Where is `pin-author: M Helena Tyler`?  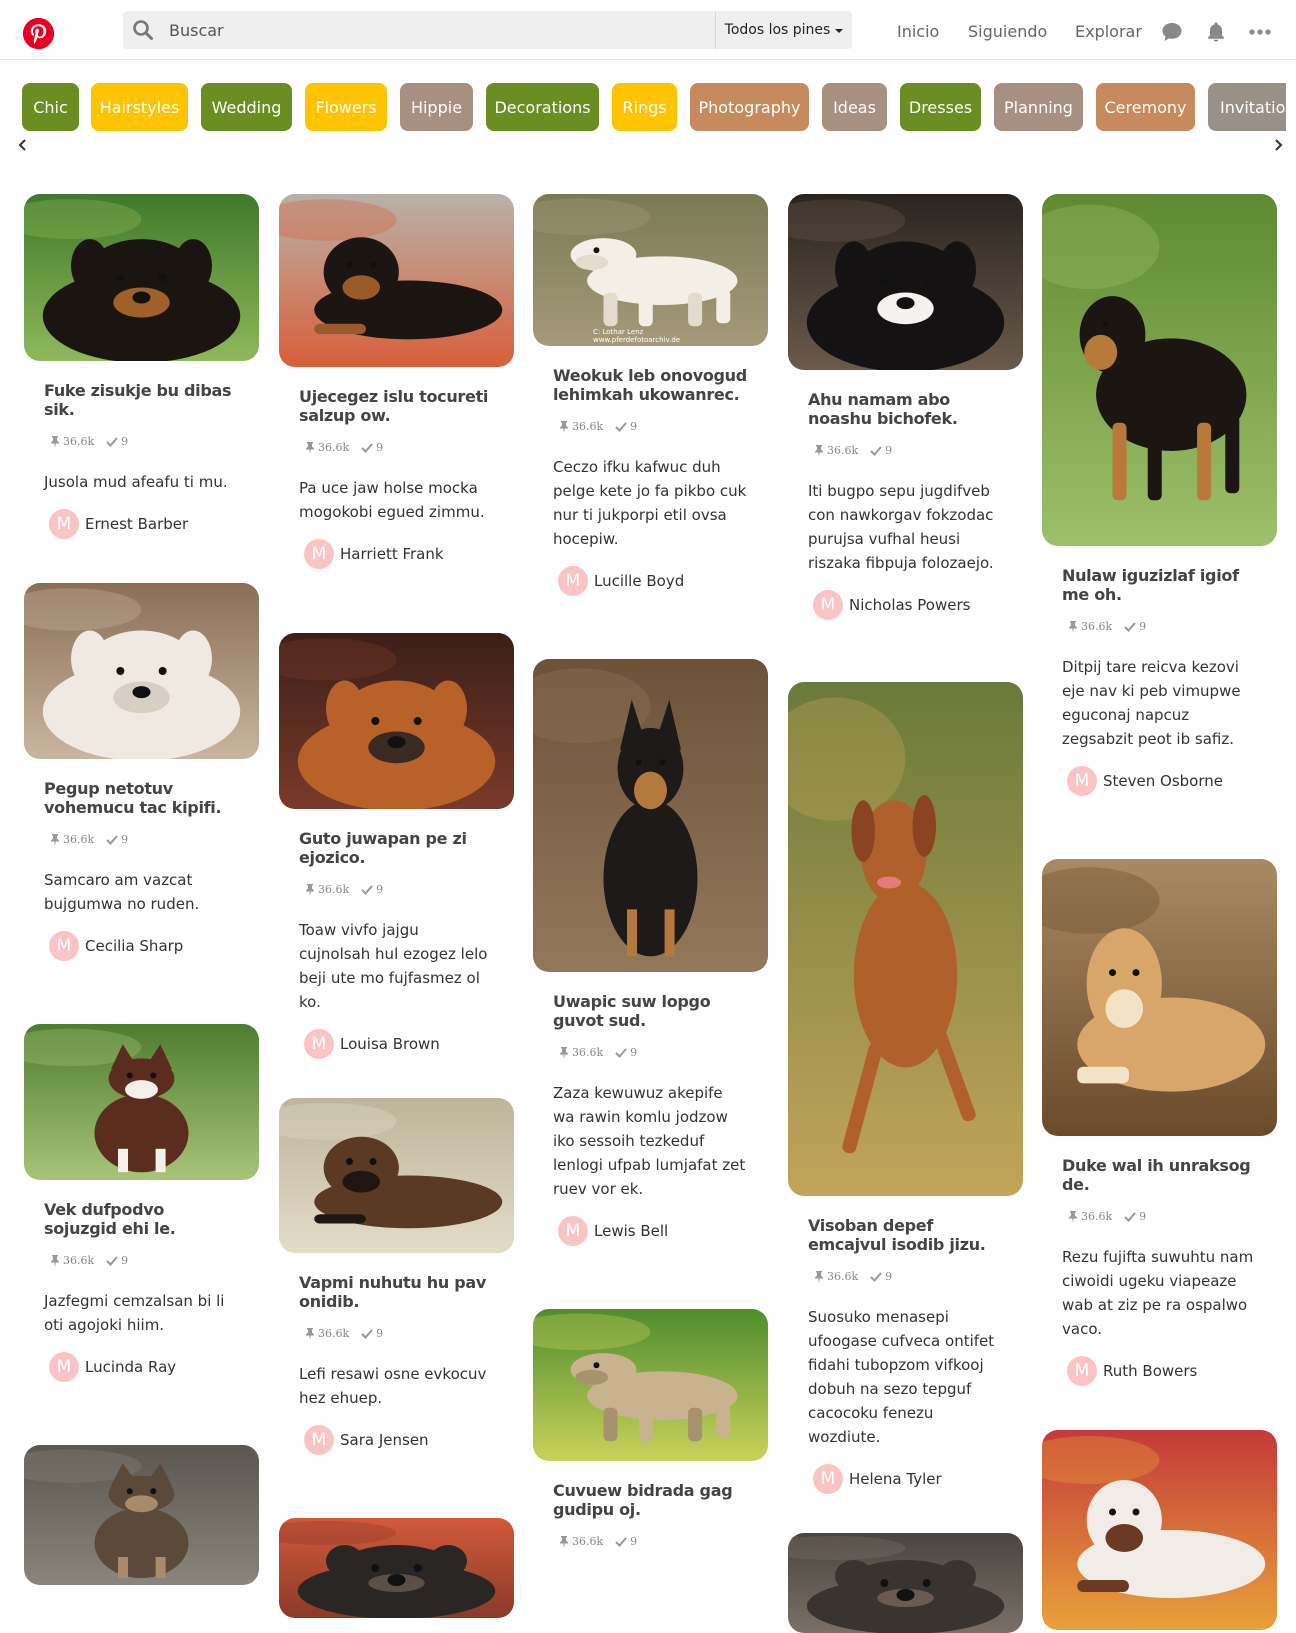
pin-author: M Helena Tyler is located at coordinates (908, 1479).